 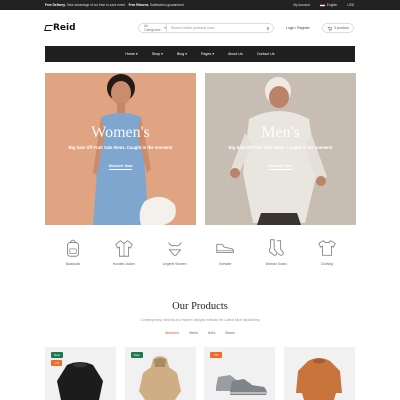 I want to click on sneaker-icon, so click(x=225, y=248).